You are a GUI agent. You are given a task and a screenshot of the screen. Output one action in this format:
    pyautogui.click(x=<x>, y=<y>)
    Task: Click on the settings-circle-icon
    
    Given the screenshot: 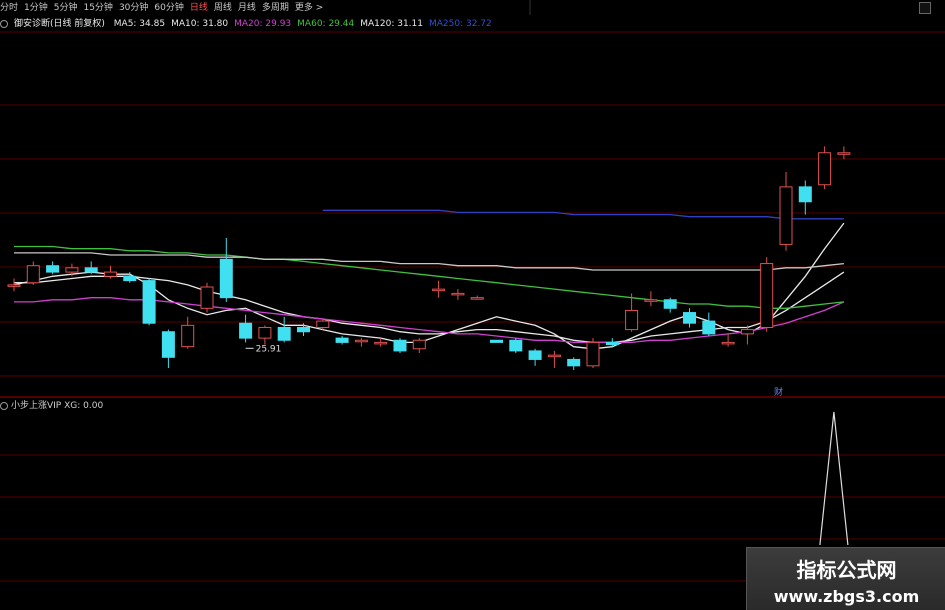 What is the action you would take?
    pyautogui.click(x=4, y=23)
    